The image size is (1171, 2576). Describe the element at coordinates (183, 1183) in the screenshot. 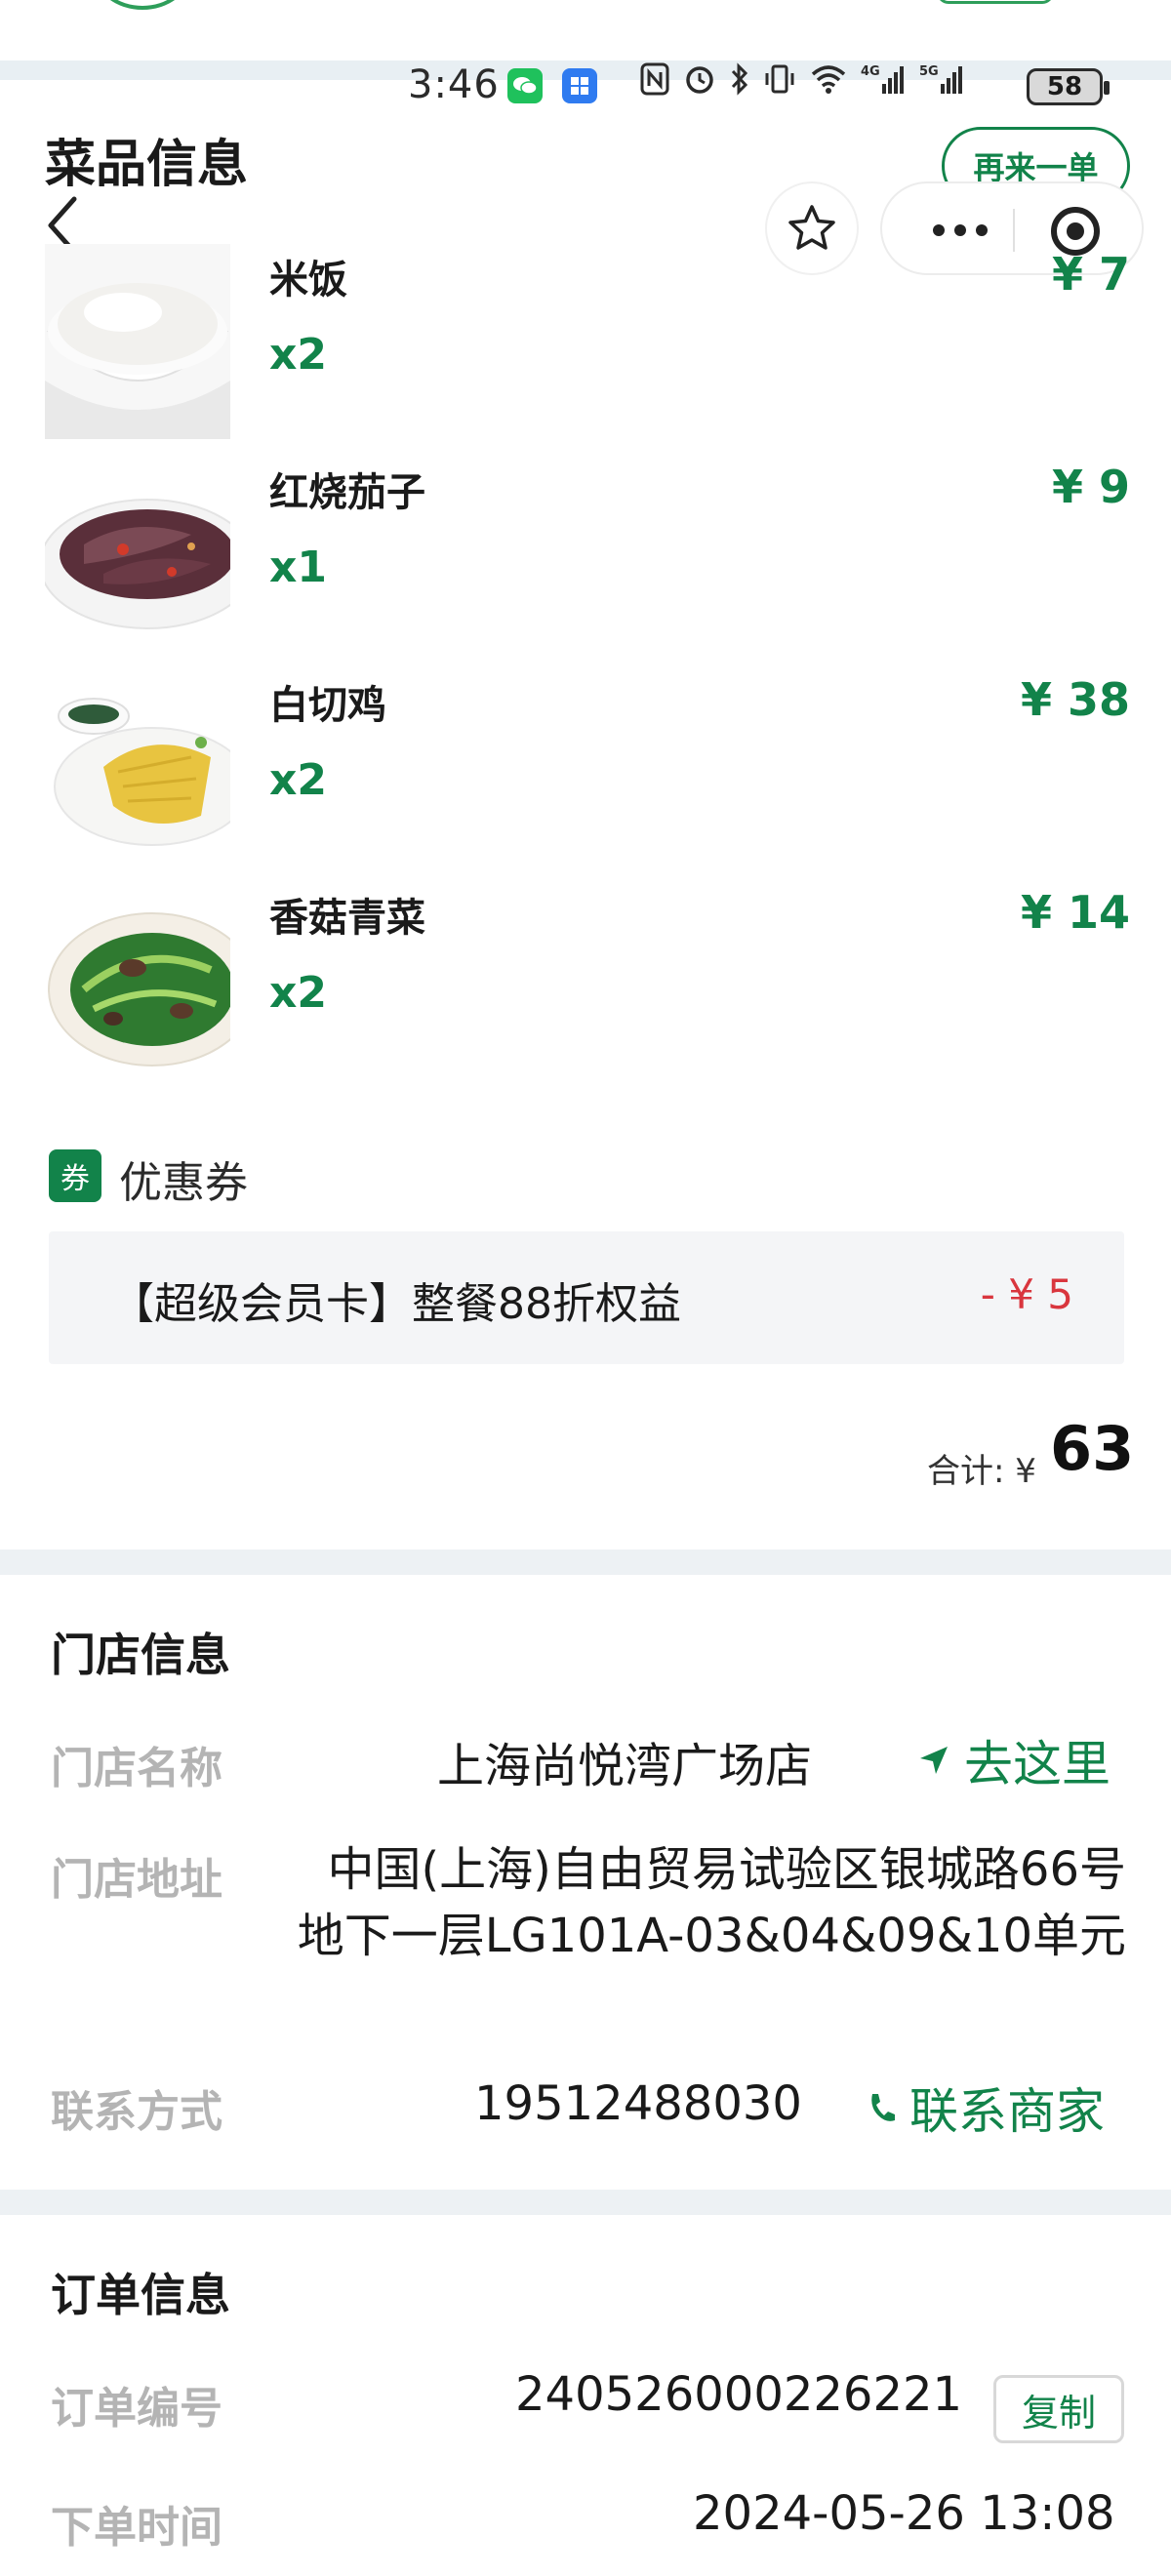

I see `coupon-title: 优惠券` at that location.